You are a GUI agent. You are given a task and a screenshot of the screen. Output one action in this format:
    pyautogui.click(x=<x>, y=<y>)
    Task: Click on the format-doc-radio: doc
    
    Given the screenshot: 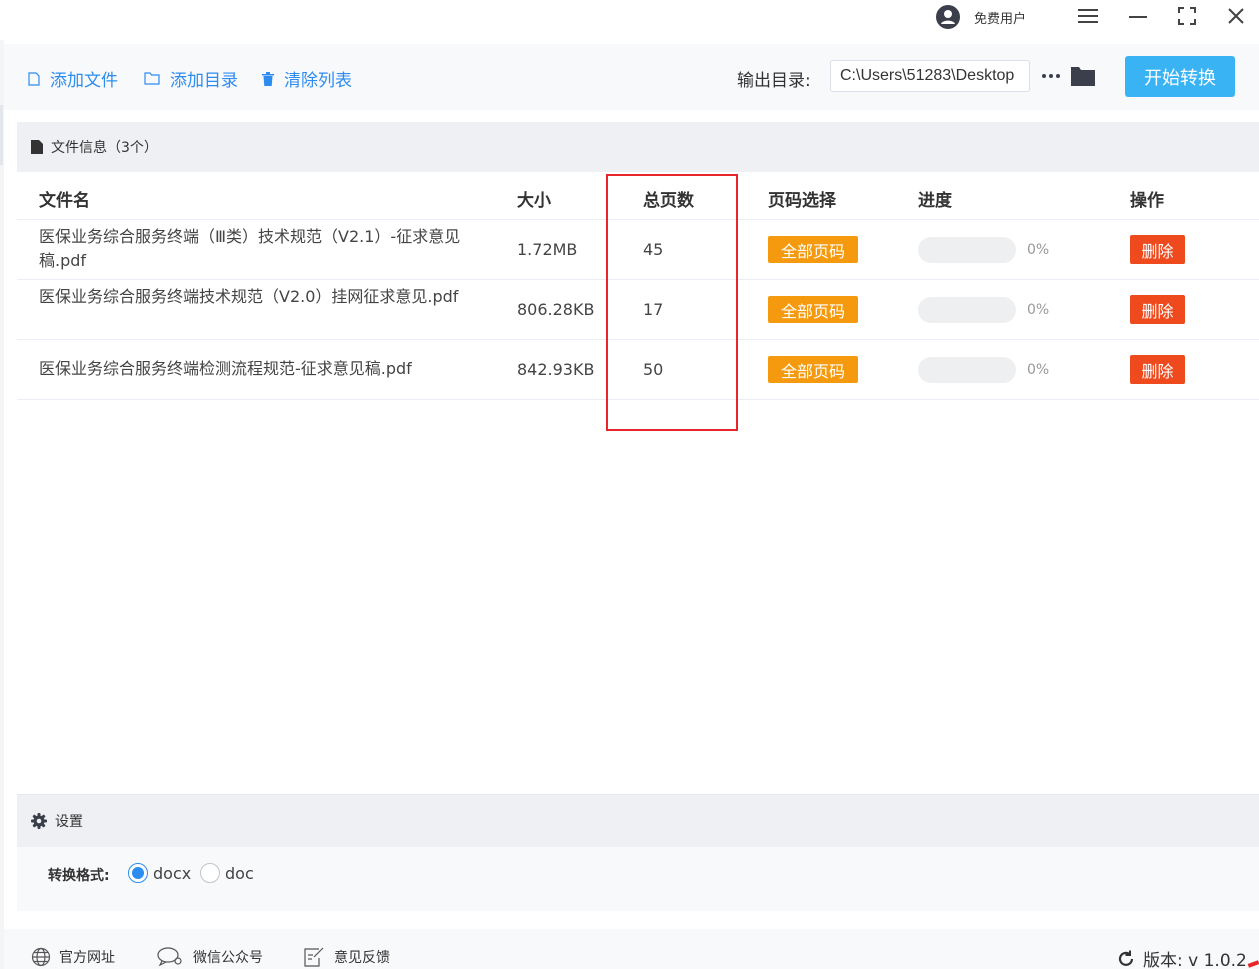 What is the action you would take?
    pyautogui.click(x=227, y=873)
    